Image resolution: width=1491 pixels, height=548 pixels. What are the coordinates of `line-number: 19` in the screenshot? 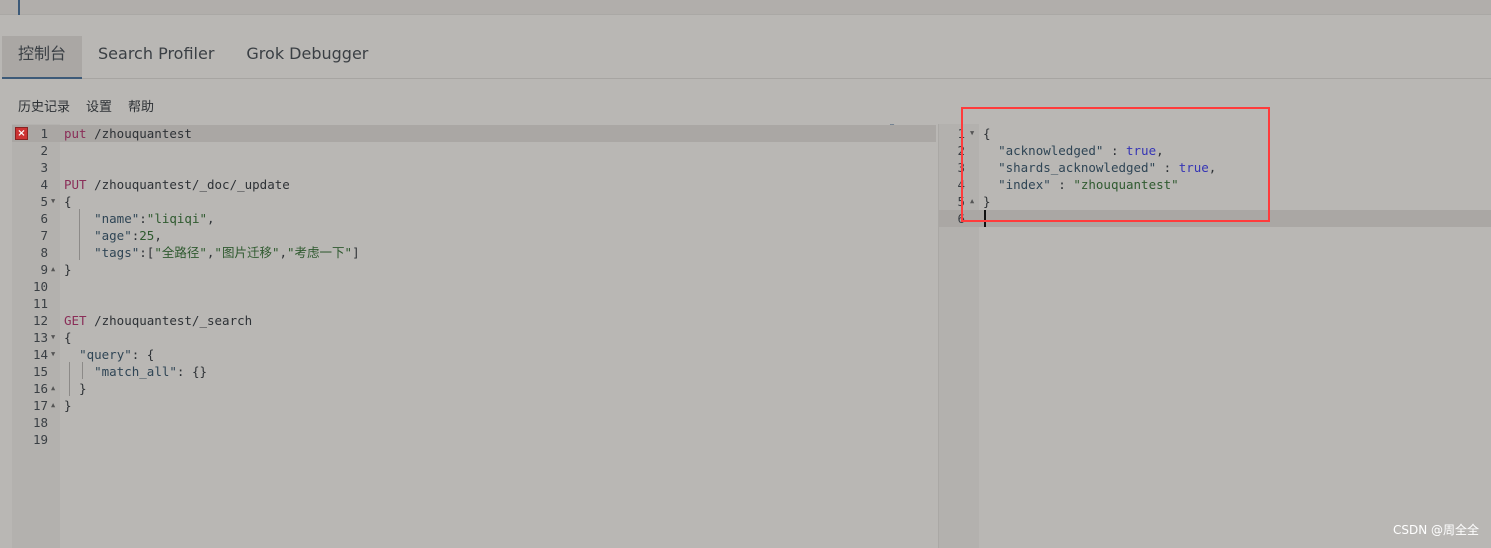 It's located at (40, 439).